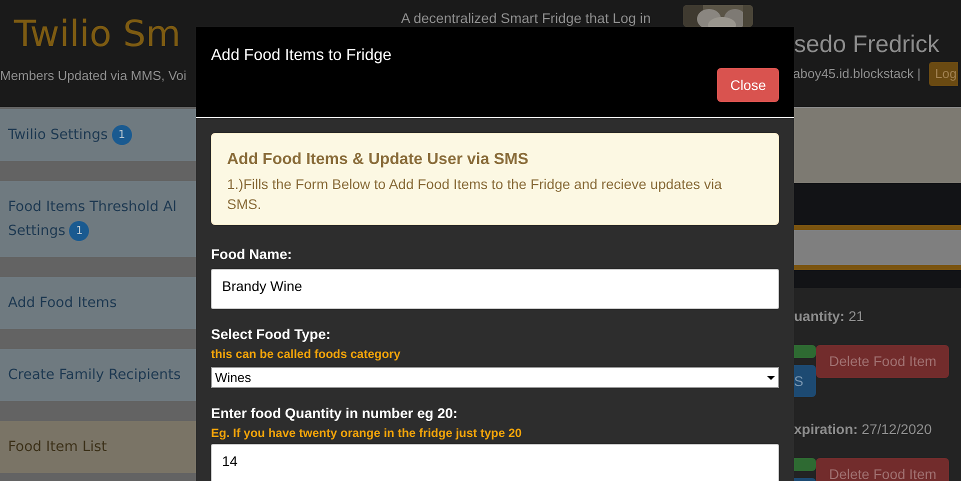 Image resolution: width=961 pixels, height=481 pixels. What do you see at coordinates (98, 447) in the screenshot?
I see `sidebar-item: Food Item List` at bounding box center [98, 447].